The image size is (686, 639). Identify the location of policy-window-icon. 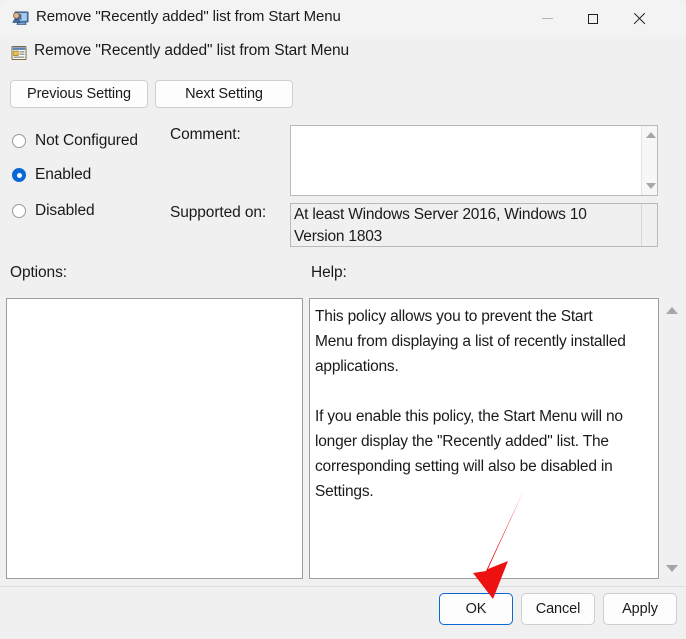
(20, 18).